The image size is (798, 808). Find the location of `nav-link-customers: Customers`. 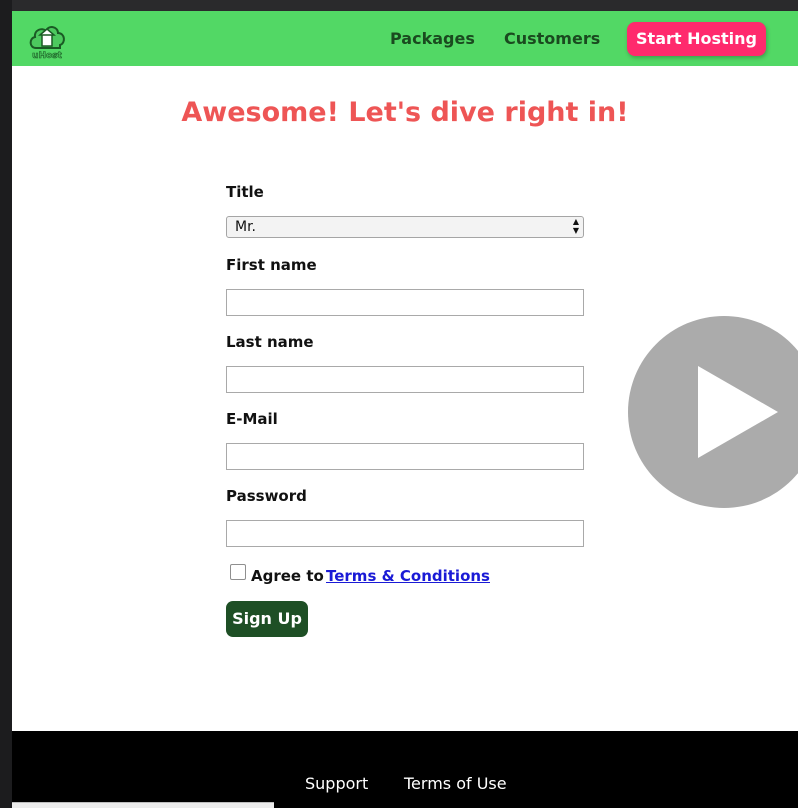

nav-link-customers: Customers is located at coordinates (552, 38).